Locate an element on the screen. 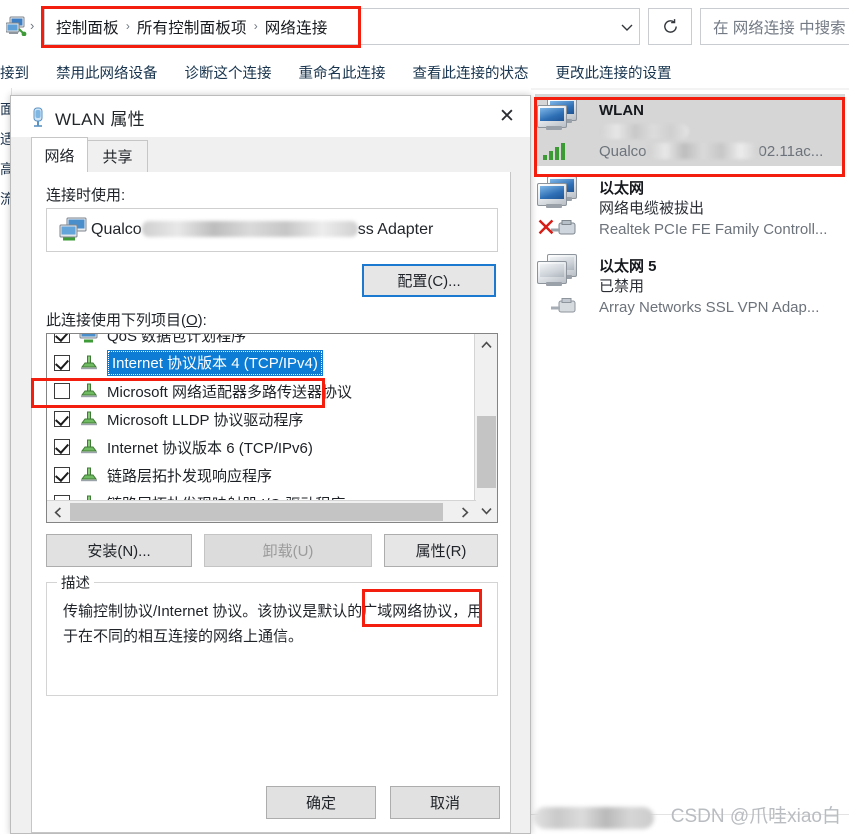 The height and width of the screenshot is (834, 849). list-item-lltd-responder: 链路层拓扑发现响应程序 is located at coordinates (261, 475).